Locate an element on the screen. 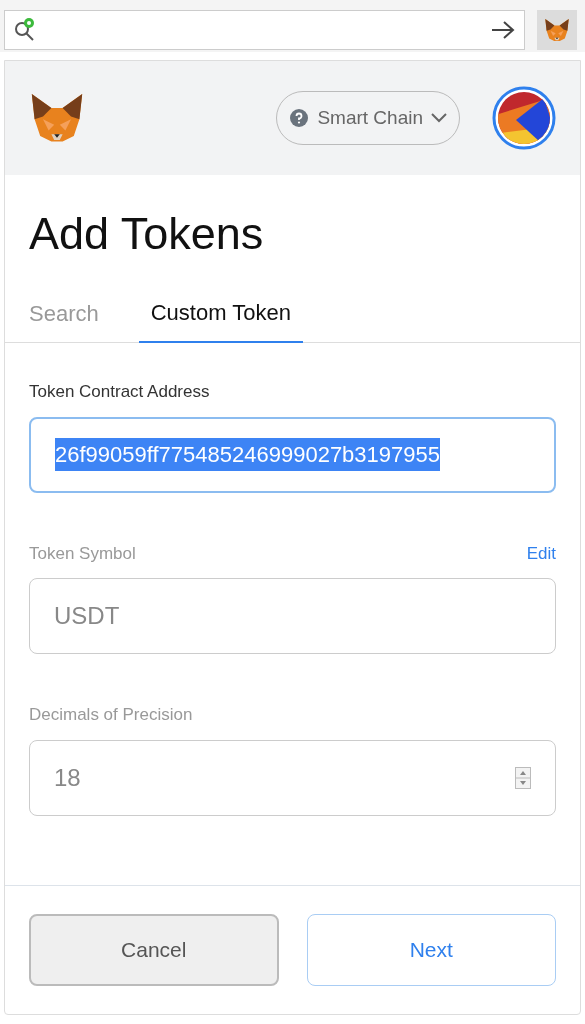 The height and width of the screenshot is (1024, 585). field-label: Decimals of Precision is located at coordinates (111, 715).